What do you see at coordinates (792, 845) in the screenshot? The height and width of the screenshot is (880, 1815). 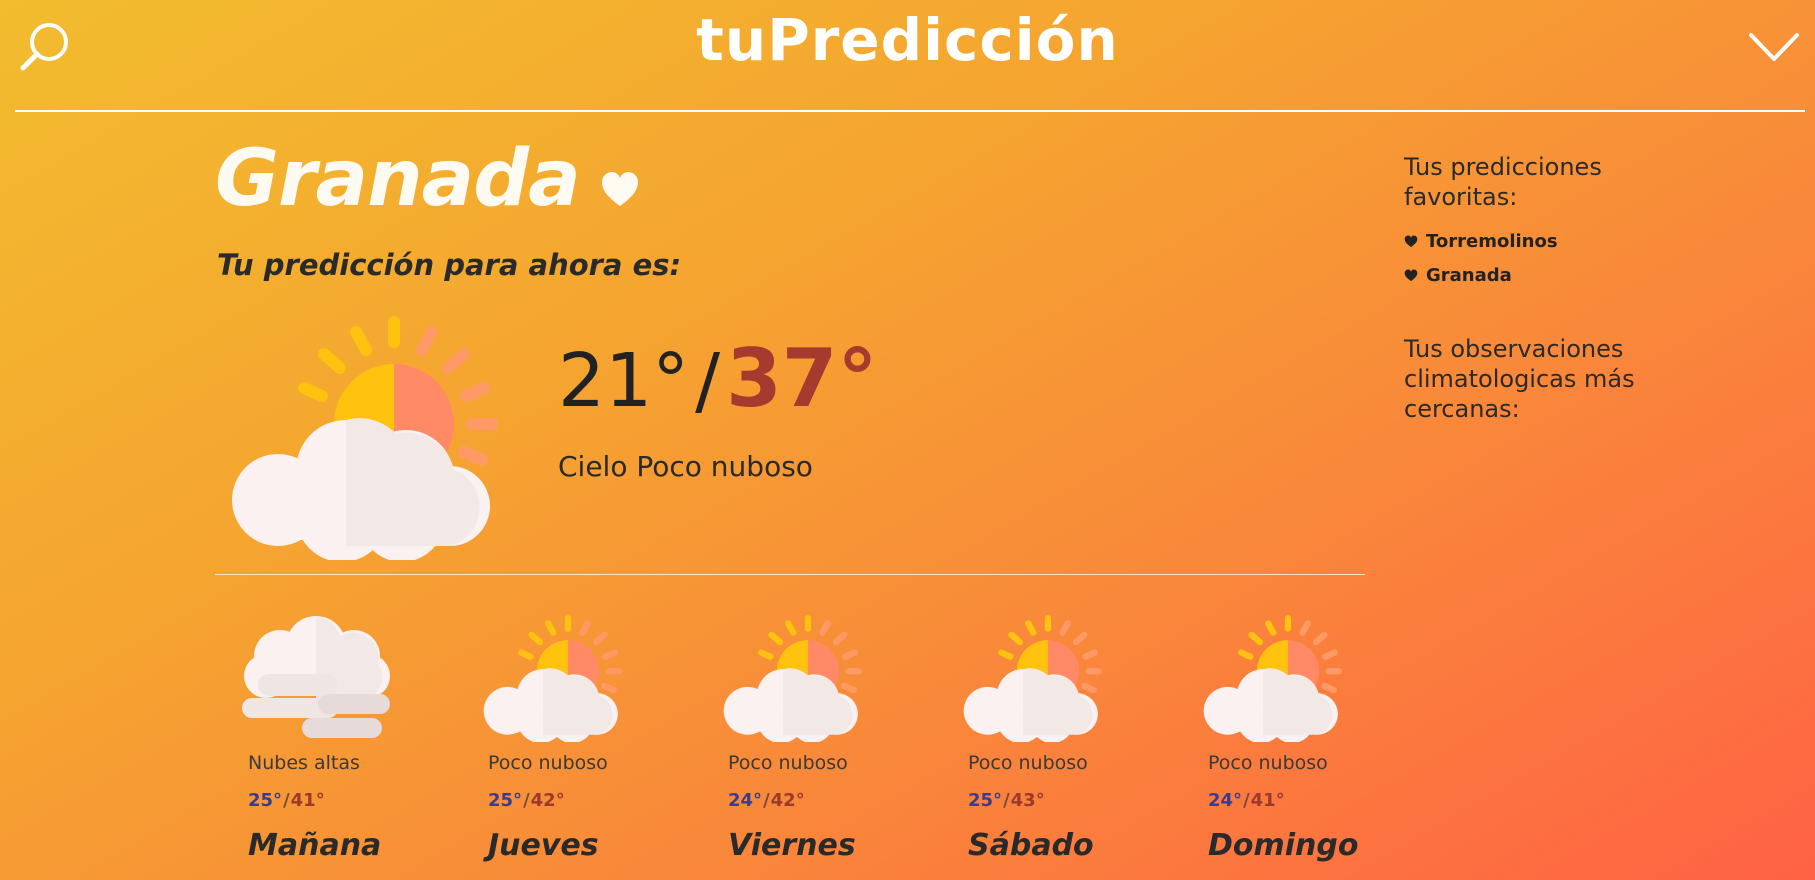 I see `forecast-day-name: Viernes` at bounding box center [792, 845].